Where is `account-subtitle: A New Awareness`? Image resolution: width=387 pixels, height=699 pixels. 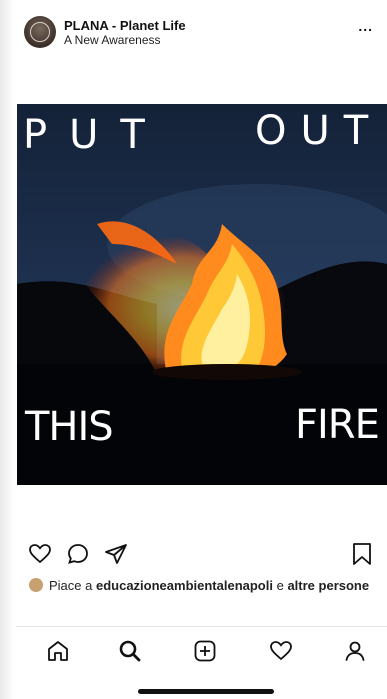 account-subtitle: A New Awareness is located at coordinates (112, 40).